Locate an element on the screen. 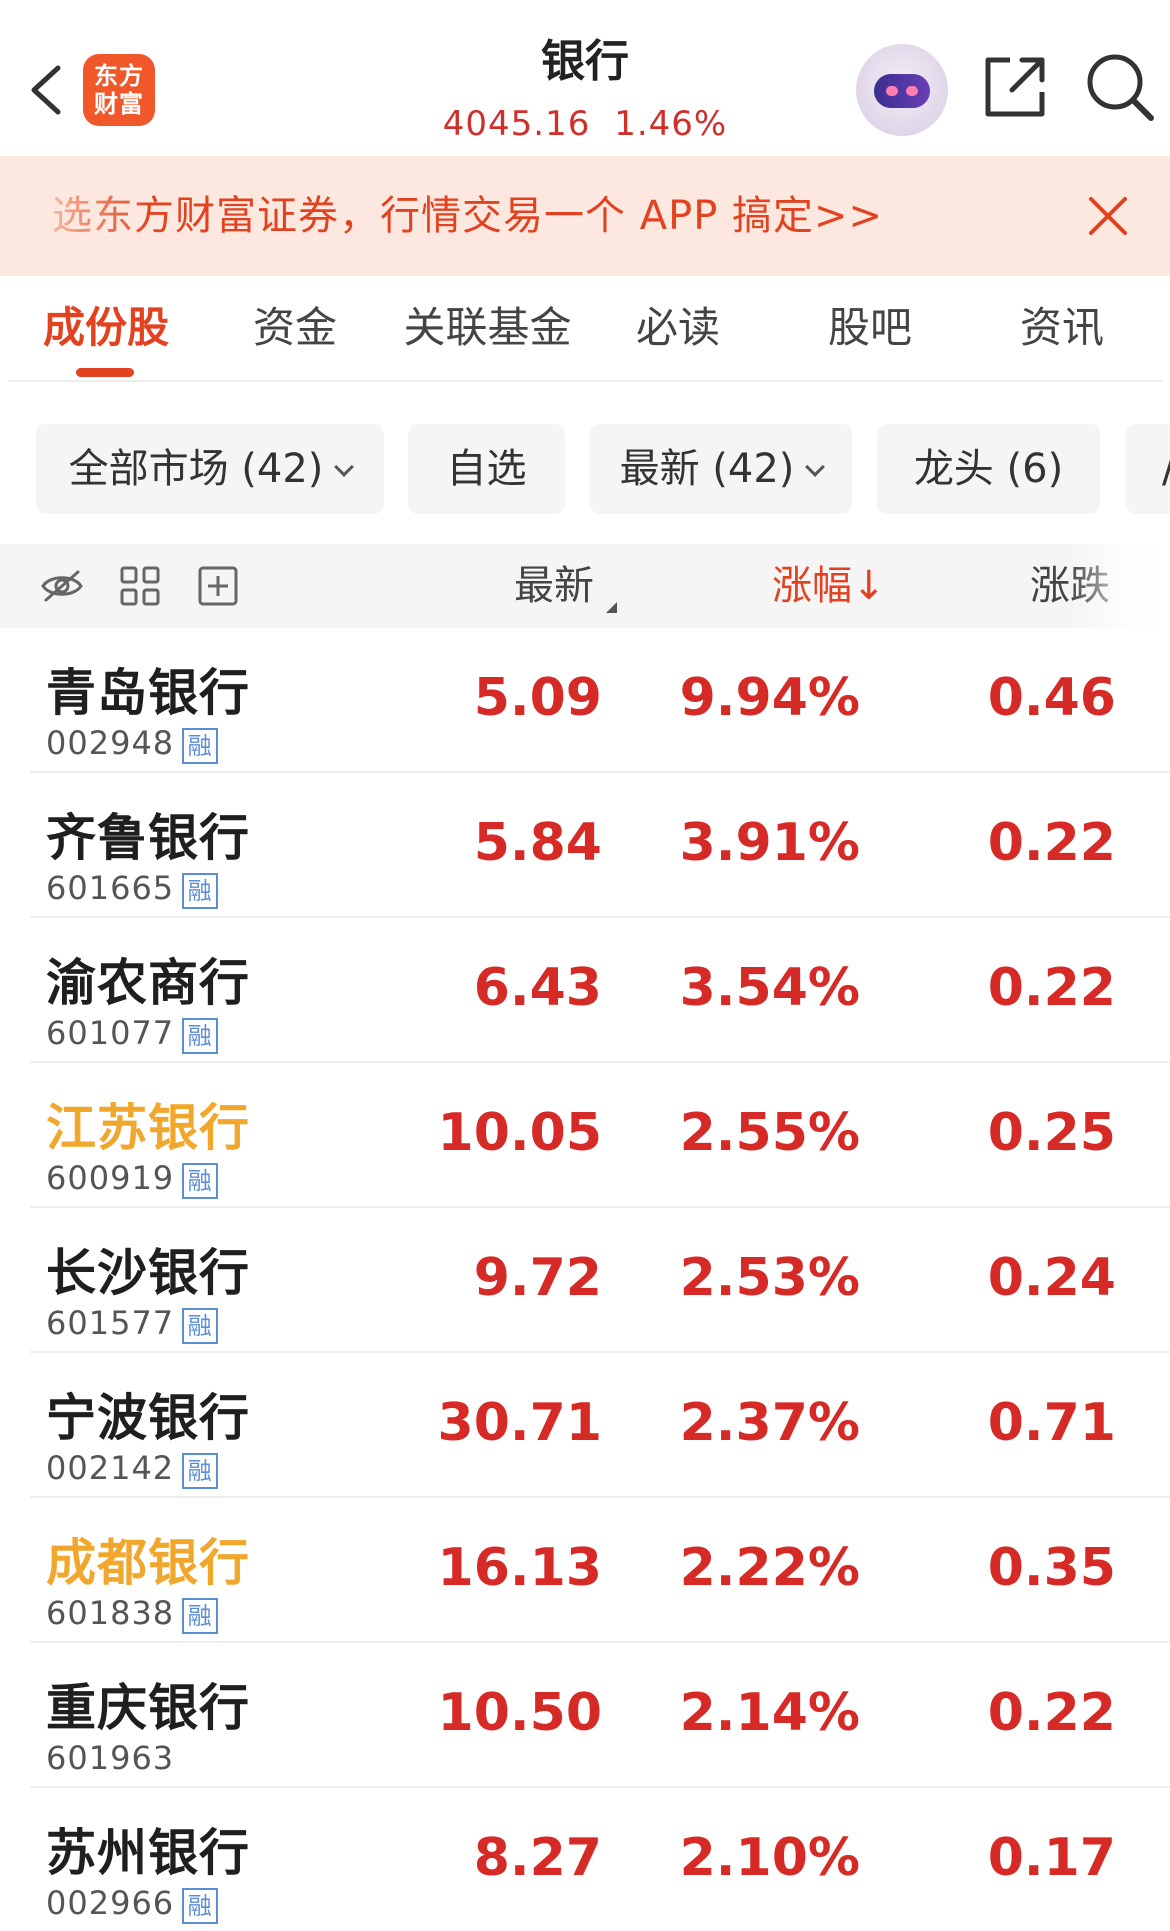  table-header: 最新 涨幅↓ 涨跌 is located at coordinates (585, 586).